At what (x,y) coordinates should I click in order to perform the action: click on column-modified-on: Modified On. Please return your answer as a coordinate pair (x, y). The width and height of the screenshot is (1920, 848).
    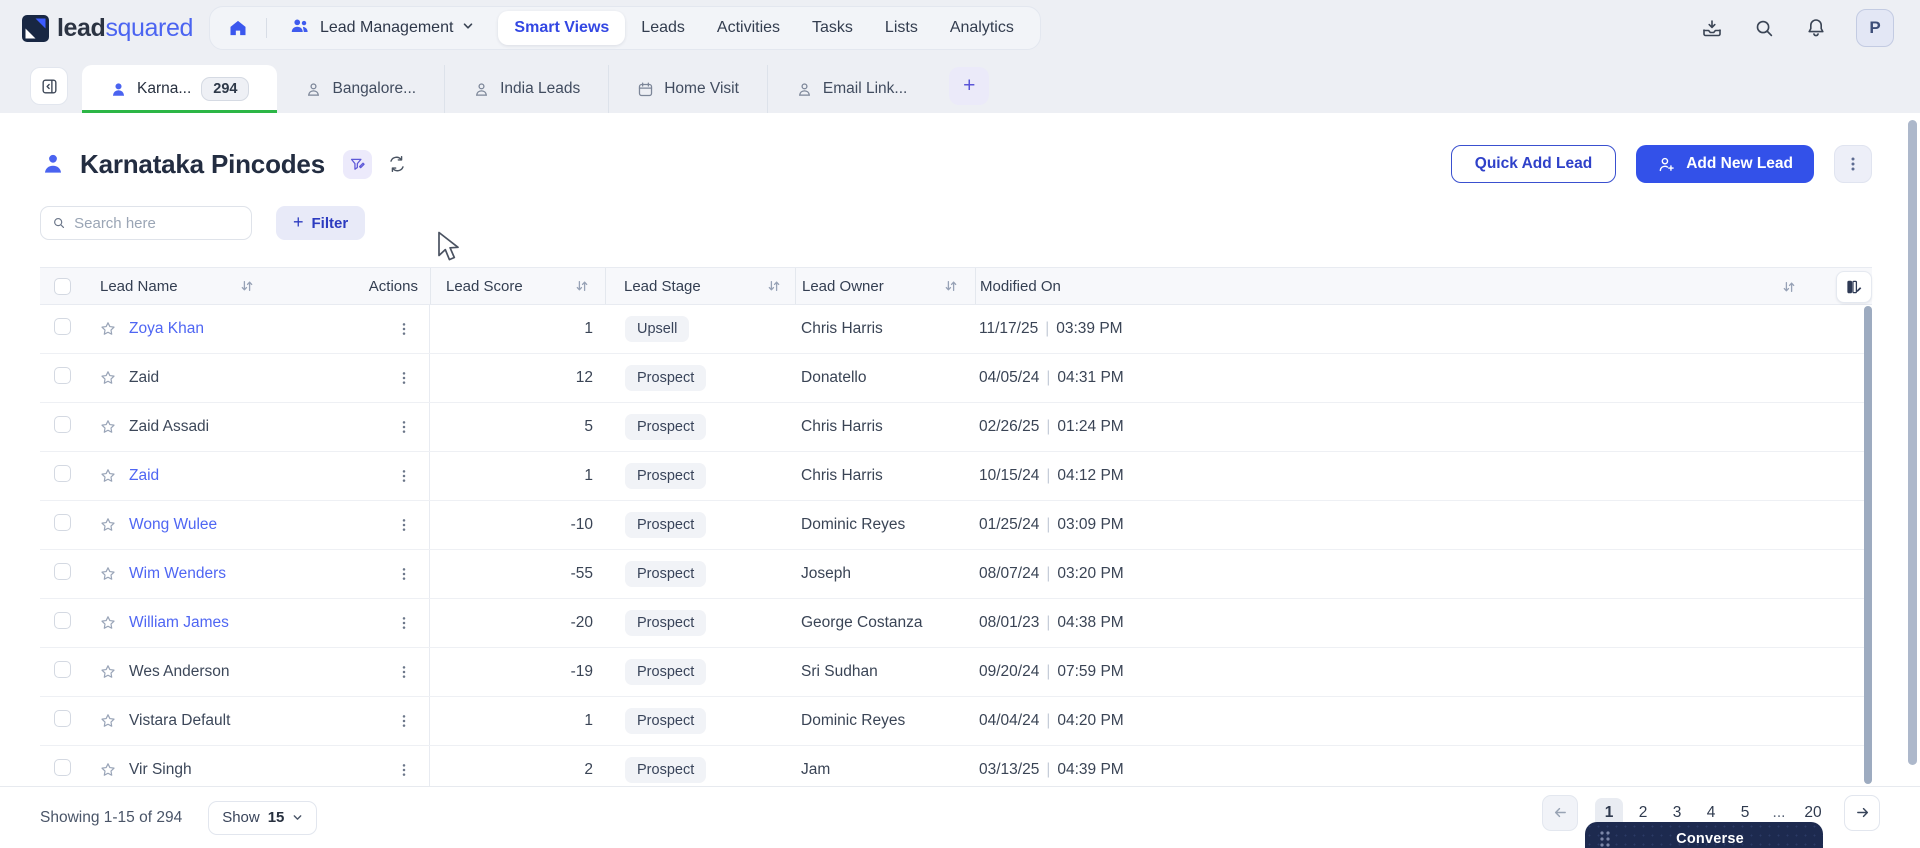
    Looking at the image, I should click on (1020, 286).